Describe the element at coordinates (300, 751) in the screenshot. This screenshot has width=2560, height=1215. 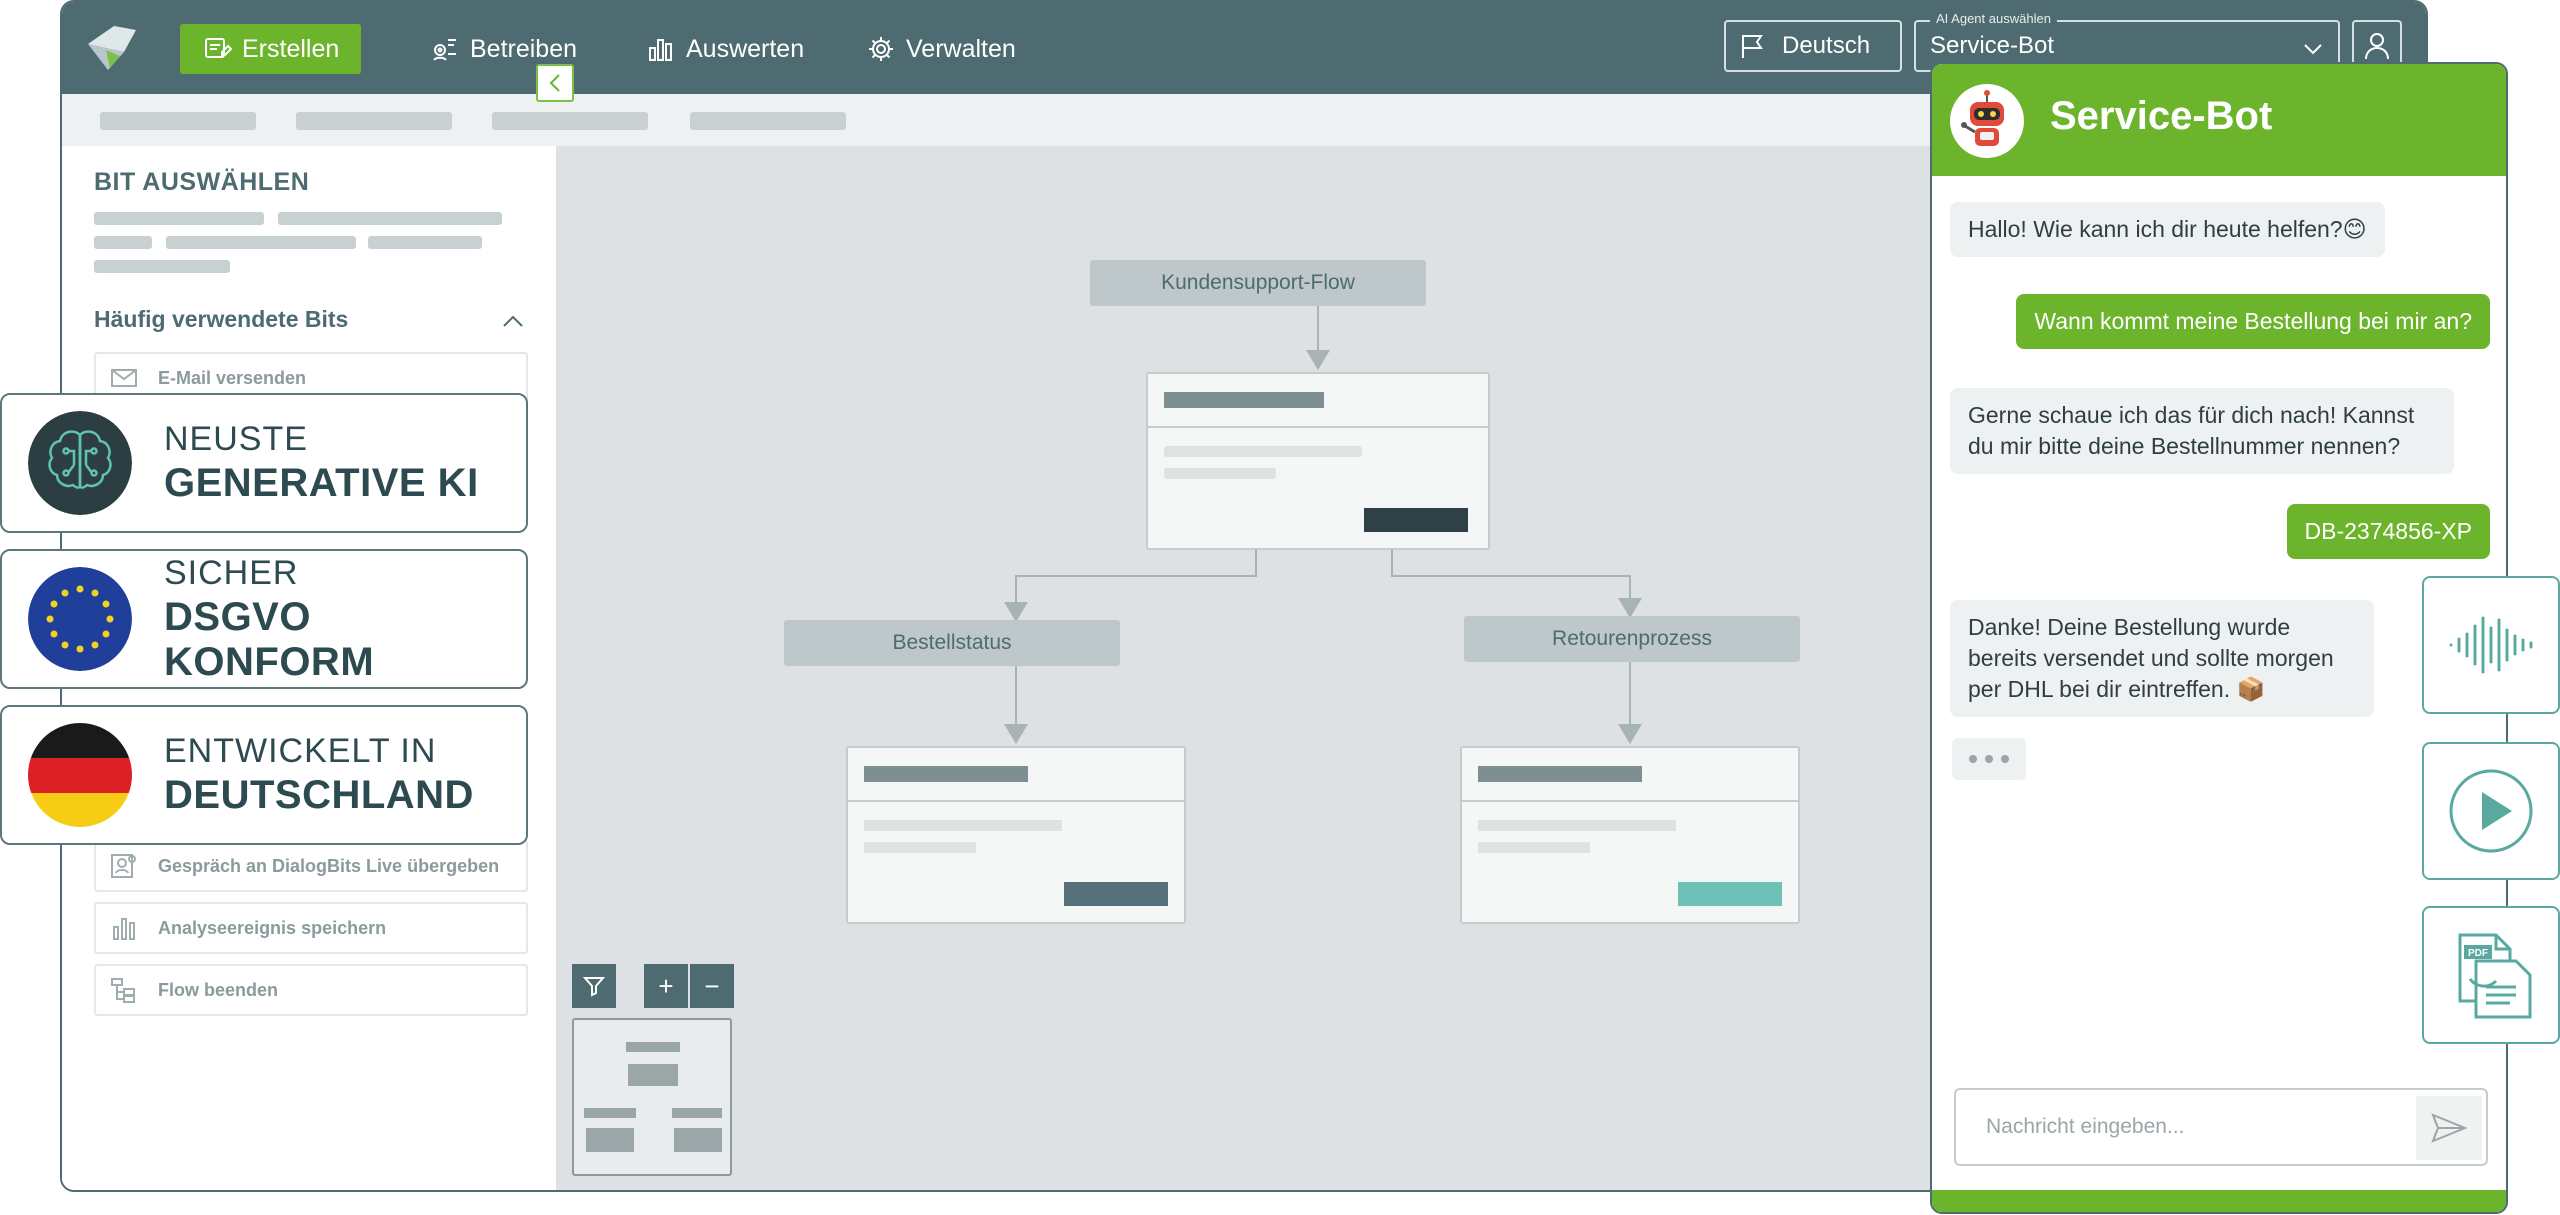
I see `badge-line1: ENTWICKELT IN` at that location.